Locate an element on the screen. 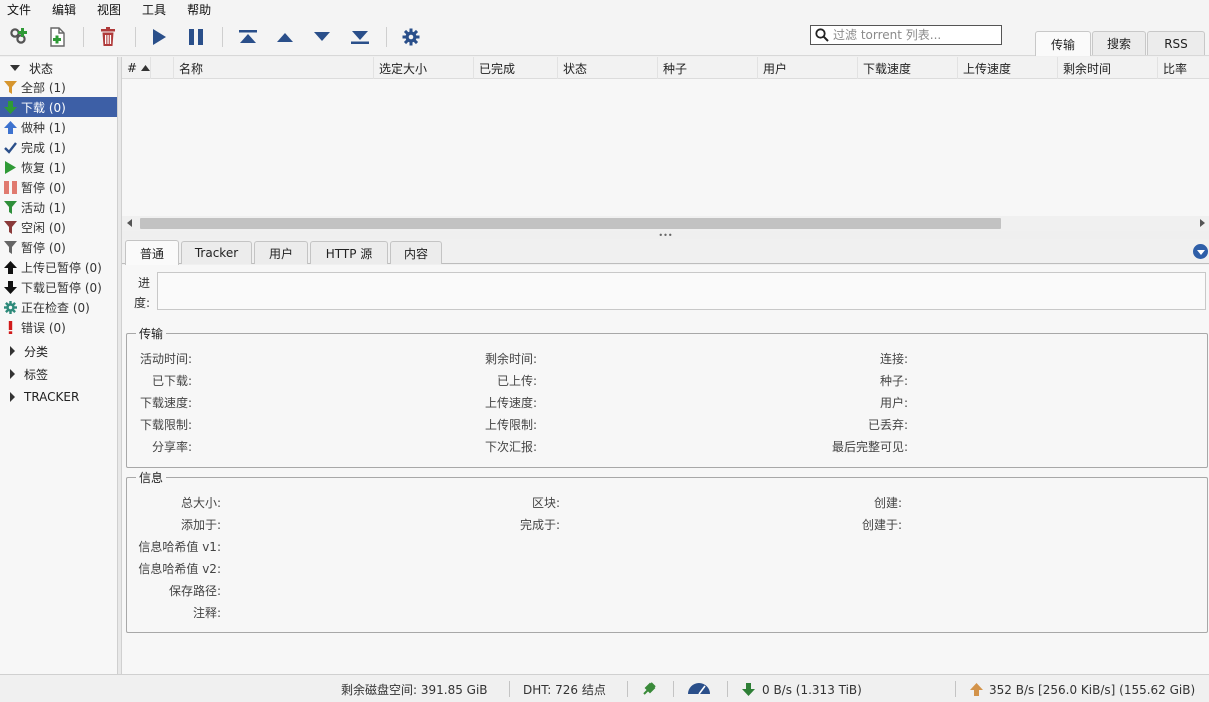 This screenshot has width=1209, height=702. play-icon is located at coordinates (10, 167).